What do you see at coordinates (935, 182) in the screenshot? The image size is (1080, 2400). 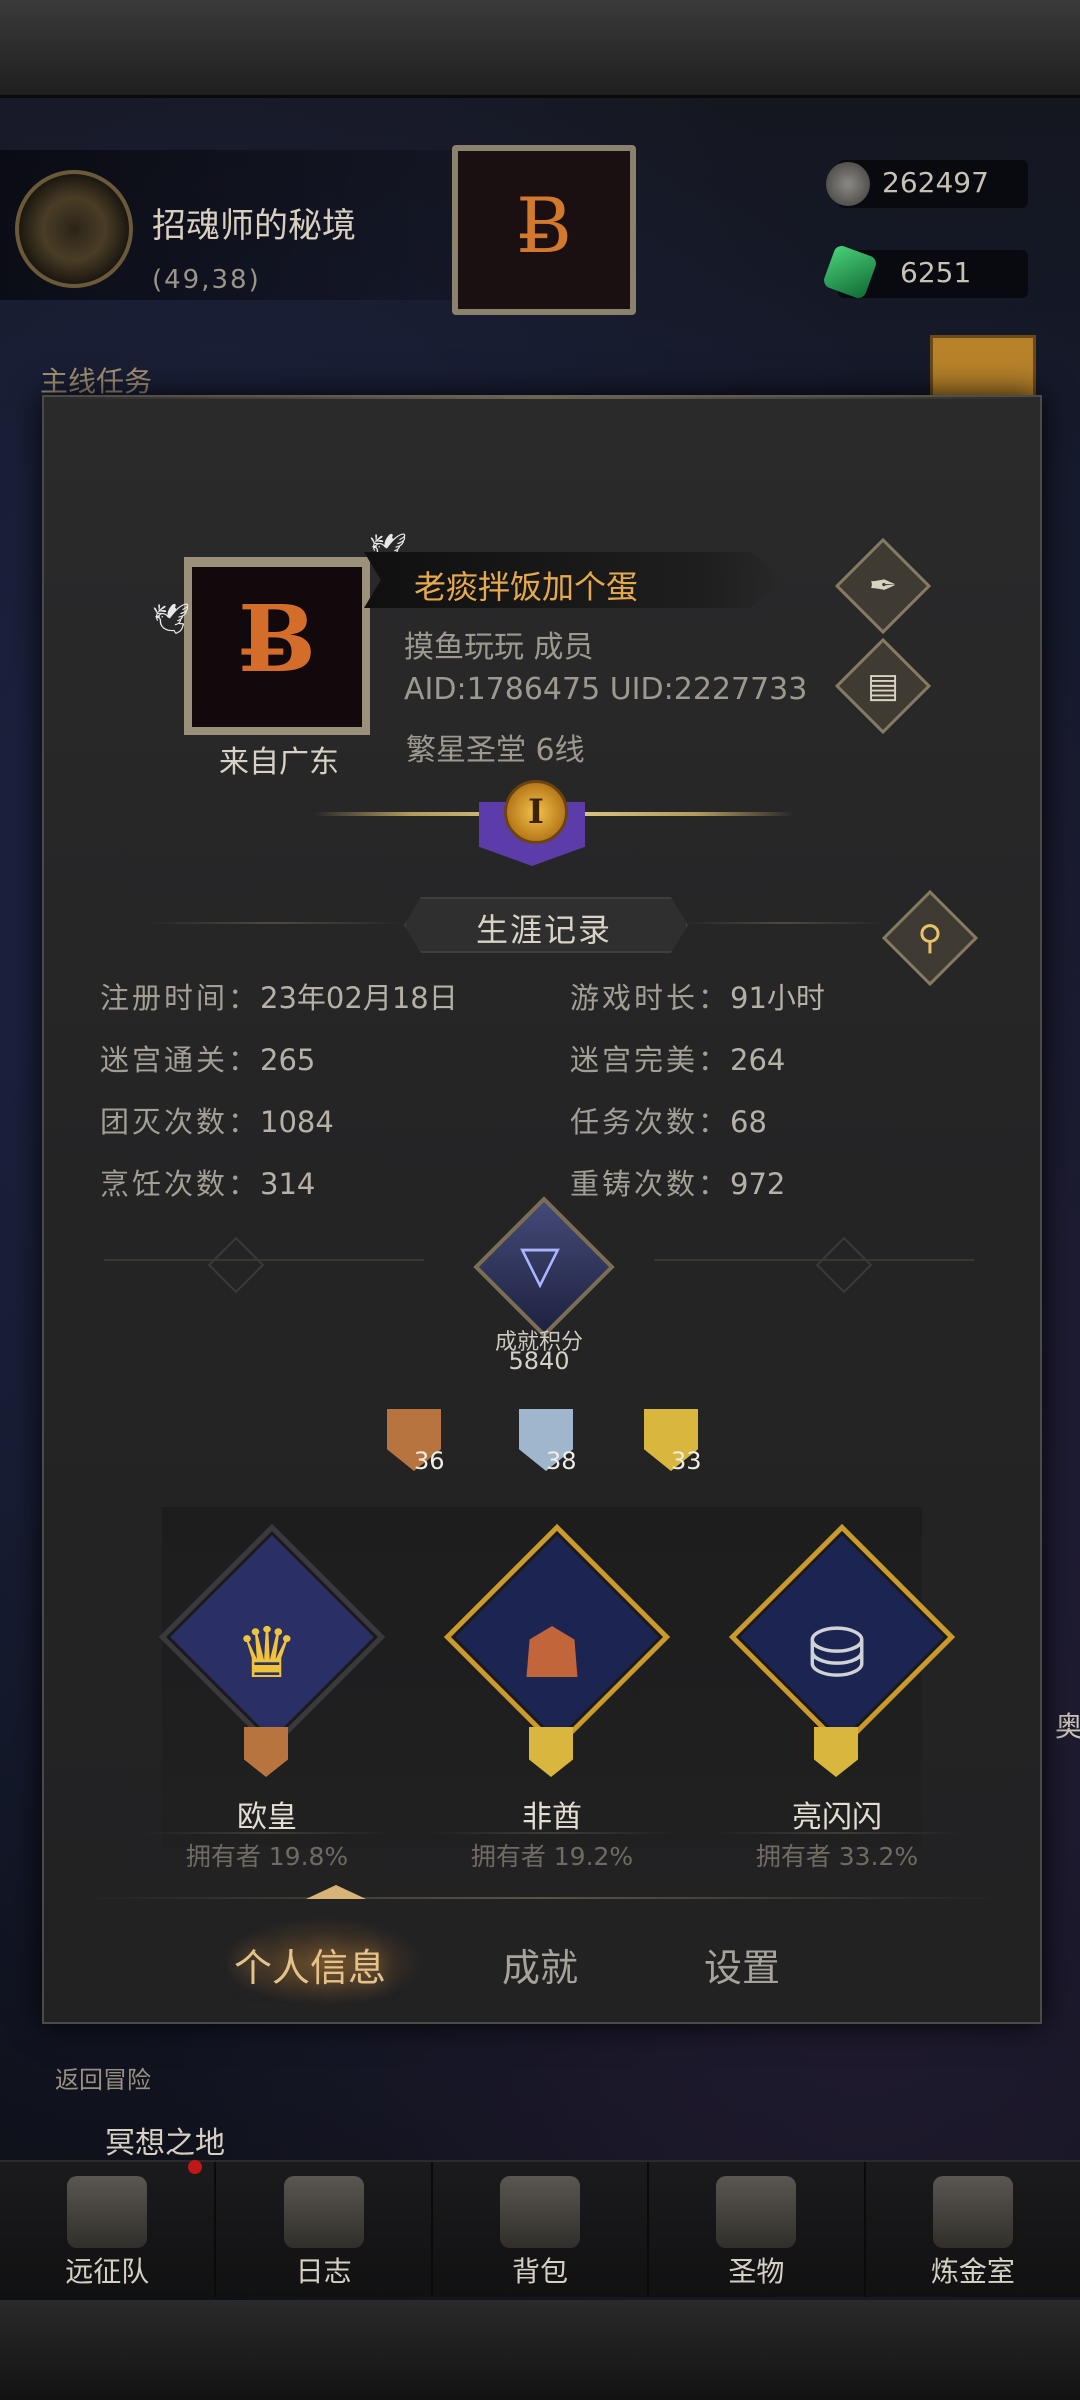 I see `resource-value-1: 262497` at bounding box center [935, 182].